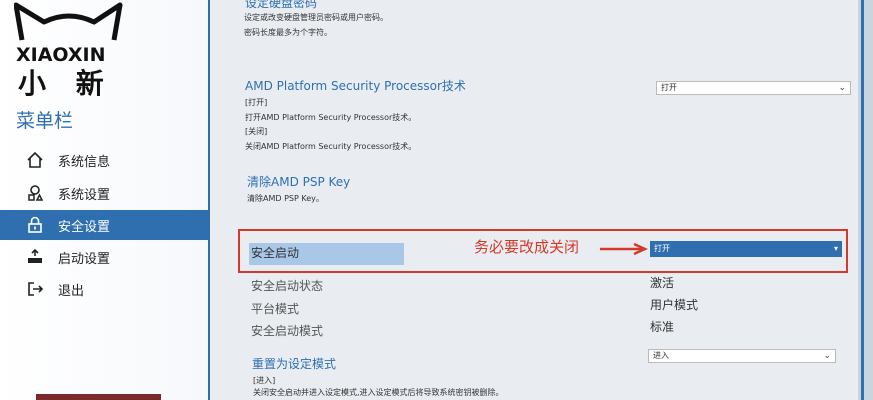 The image size is (873, 400). What do you see at coordinates (84, 227) in the screenshot?
I see `sidebar-item-label: 安全设置` at bounding box center [84, 227].